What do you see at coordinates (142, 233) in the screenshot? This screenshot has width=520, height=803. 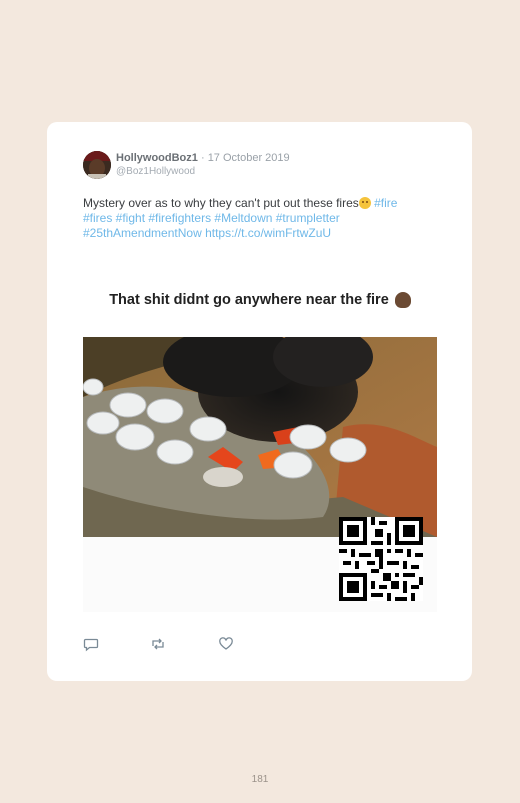 I see `hashtag-link: #25thAmendmentNow` at bounding box center [142, 233].